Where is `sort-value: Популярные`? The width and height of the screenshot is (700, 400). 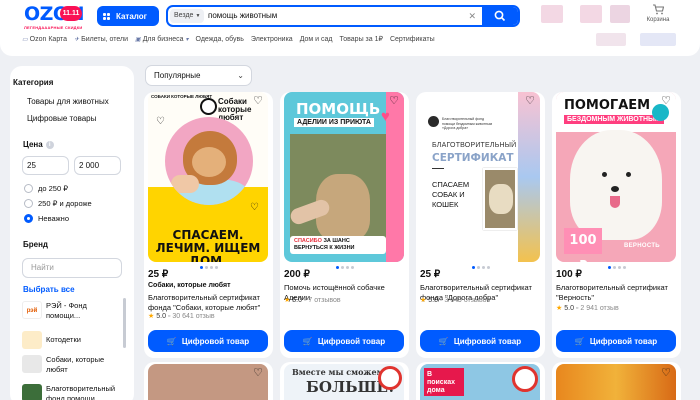 sort-value: Популярные is located at coordinates (177, 75).